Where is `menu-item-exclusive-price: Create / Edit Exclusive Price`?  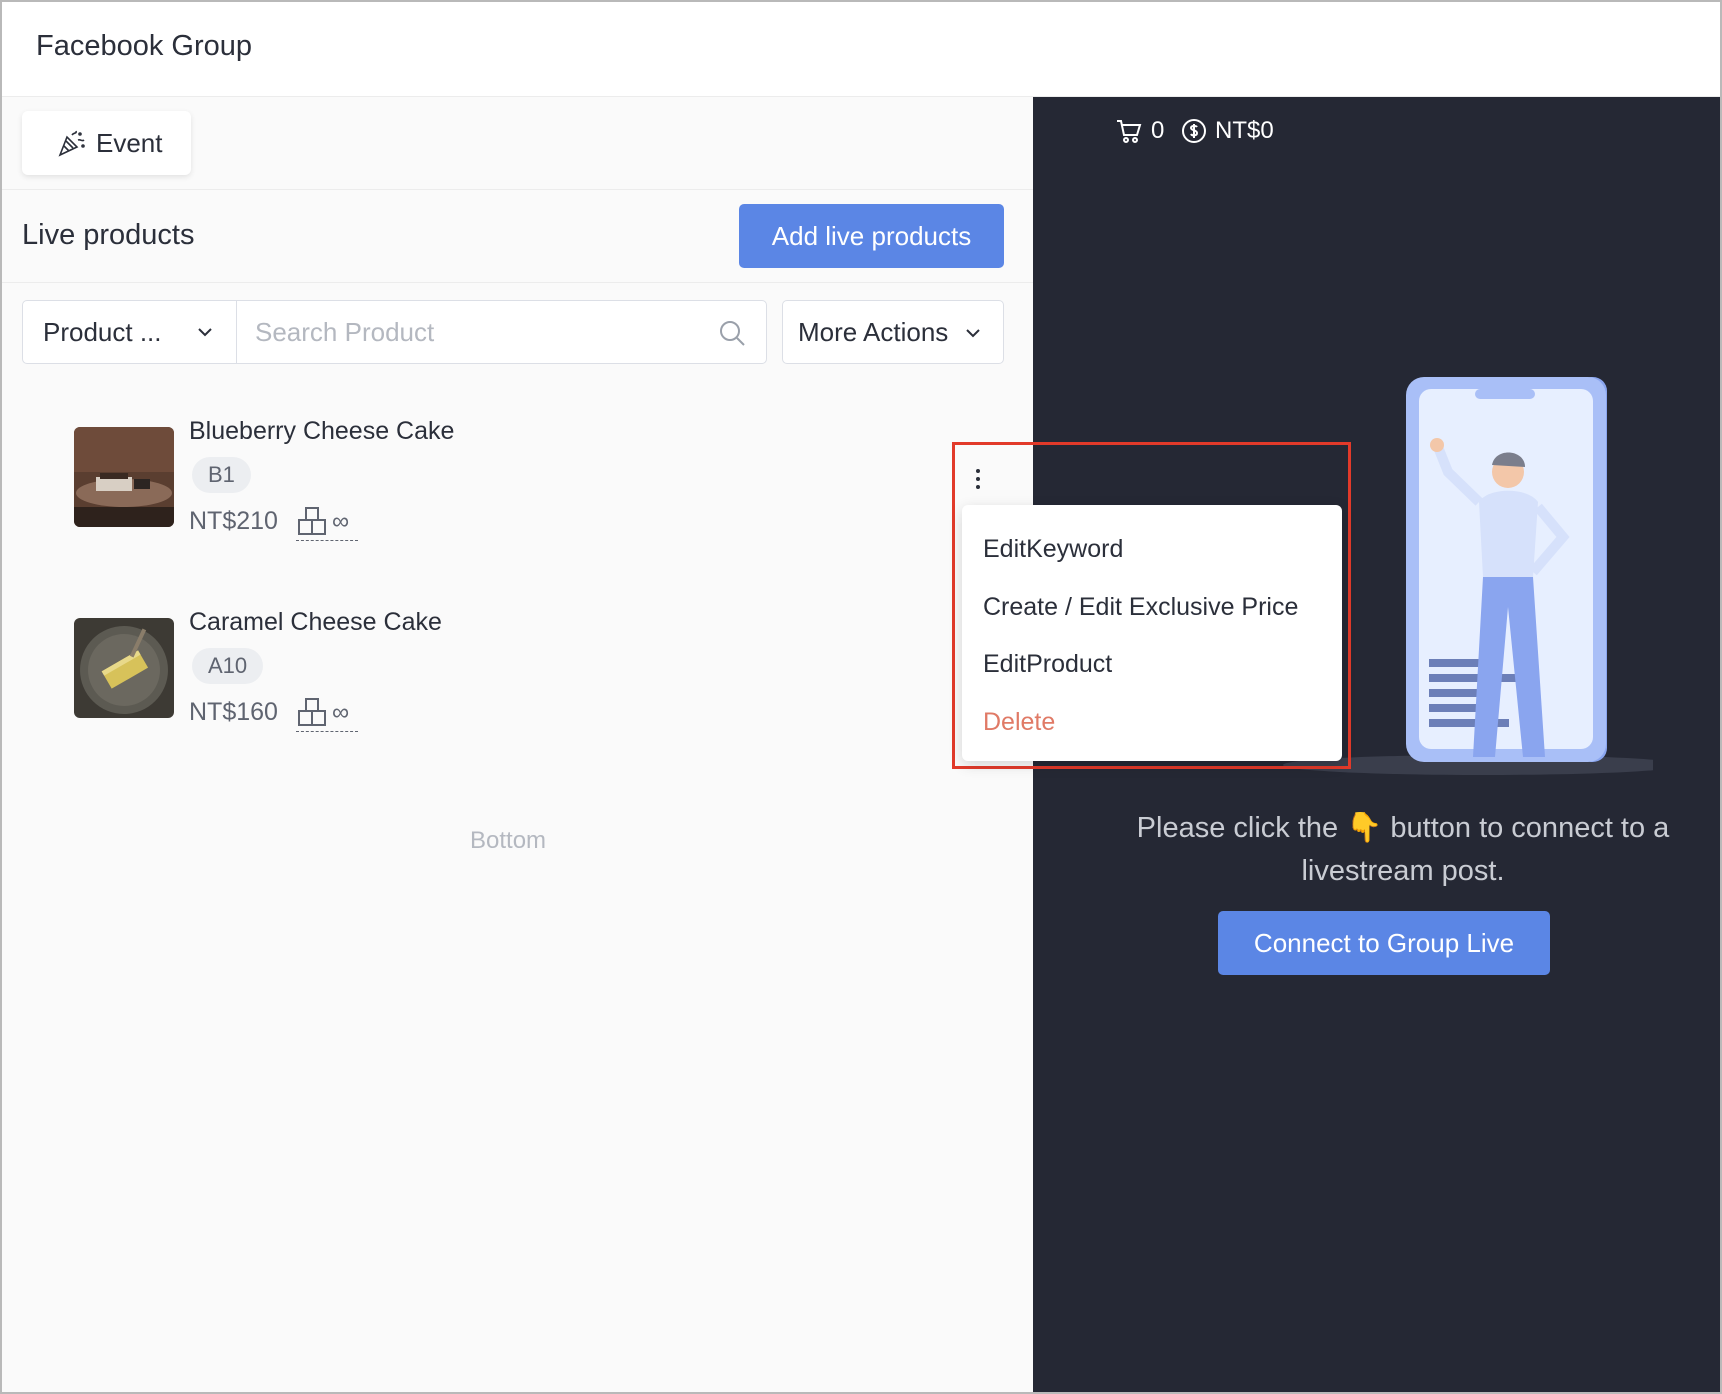 menu-item-exclusive-price: Create / Edit Exclusive Price is located at coordinates (1140, 607).